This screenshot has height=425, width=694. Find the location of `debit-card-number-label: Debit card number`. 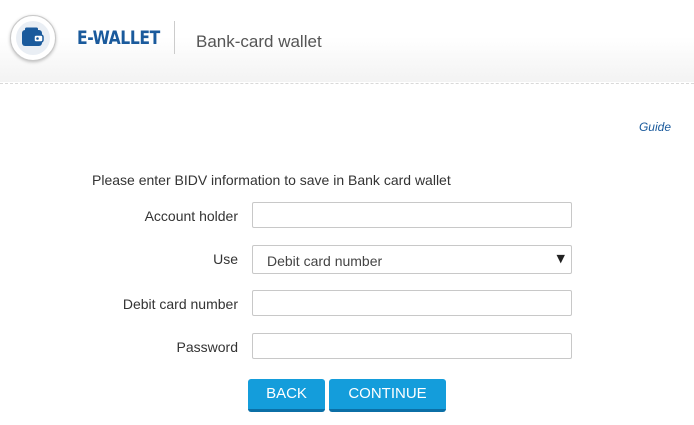

debit-card-number-label: Debit card number is located at coordinates (180, 304).